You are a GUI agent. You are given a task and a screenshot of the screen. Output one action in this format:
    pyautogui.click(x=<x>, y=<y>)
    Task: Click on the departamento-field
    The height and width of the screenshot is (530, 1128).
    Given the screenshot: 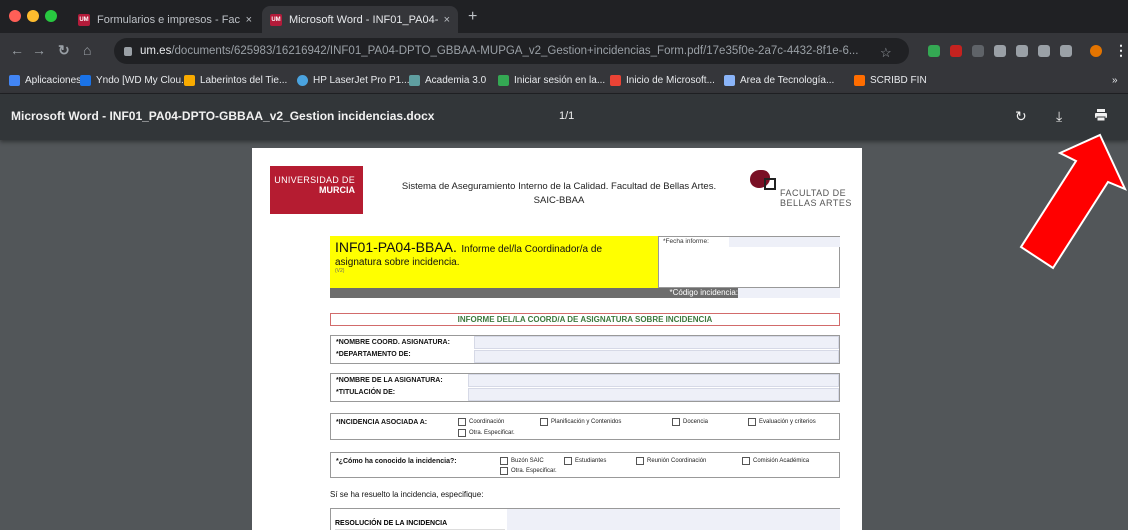 What is the action you would take?
    pyautogui.click(x=656, y=356)
    